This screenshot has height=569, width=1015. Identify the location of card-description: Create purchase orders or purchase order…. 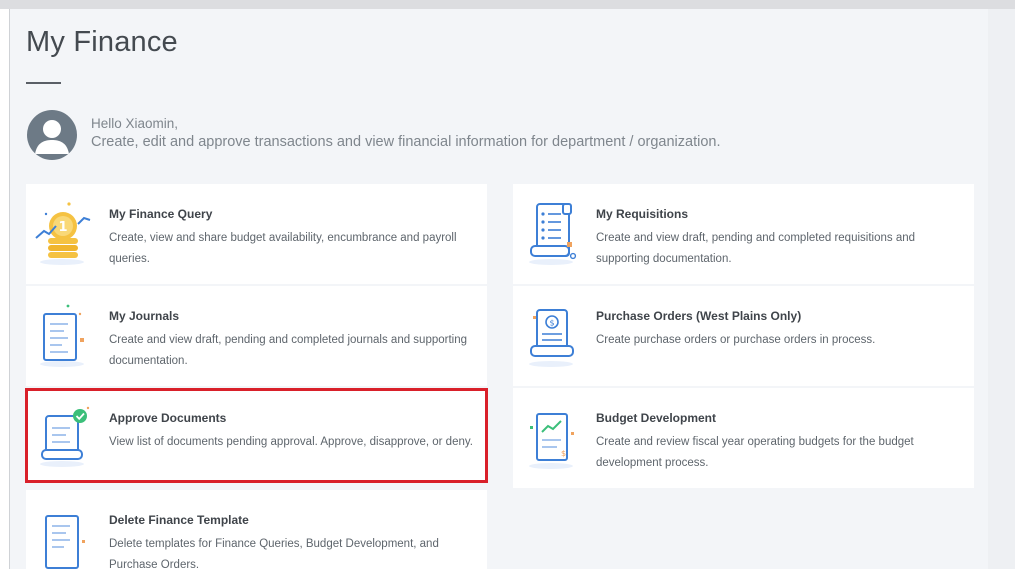
(736, 340).